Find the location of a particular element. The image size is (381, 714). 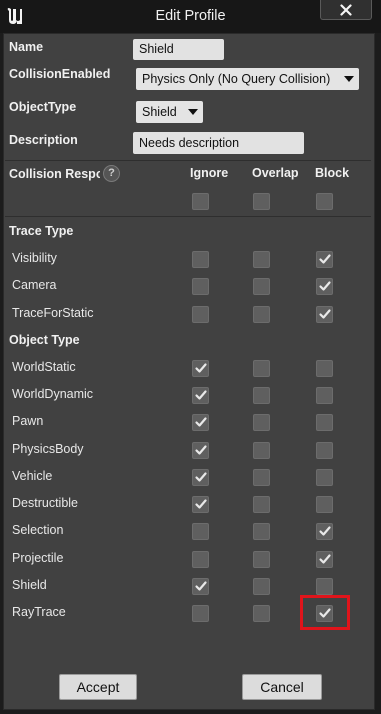

all-ignore-checkbox is located at coordinates (200, 201).